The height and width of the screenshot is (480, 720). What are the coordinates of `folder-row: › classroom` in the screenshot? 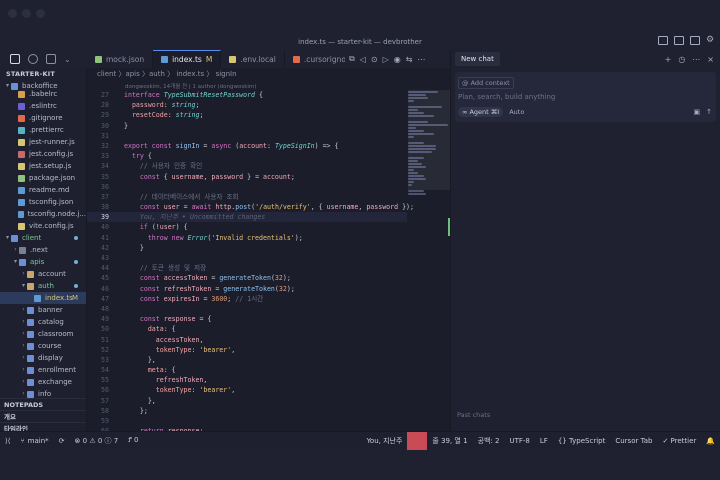 It's located at (43, 334).